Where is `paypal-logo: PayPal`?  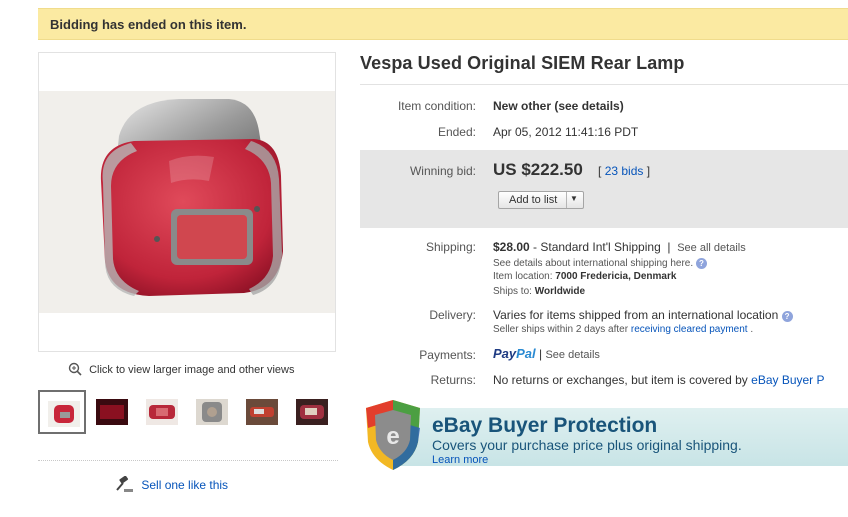 paypal-logo: PayPal is located at coordinates (514, 353).